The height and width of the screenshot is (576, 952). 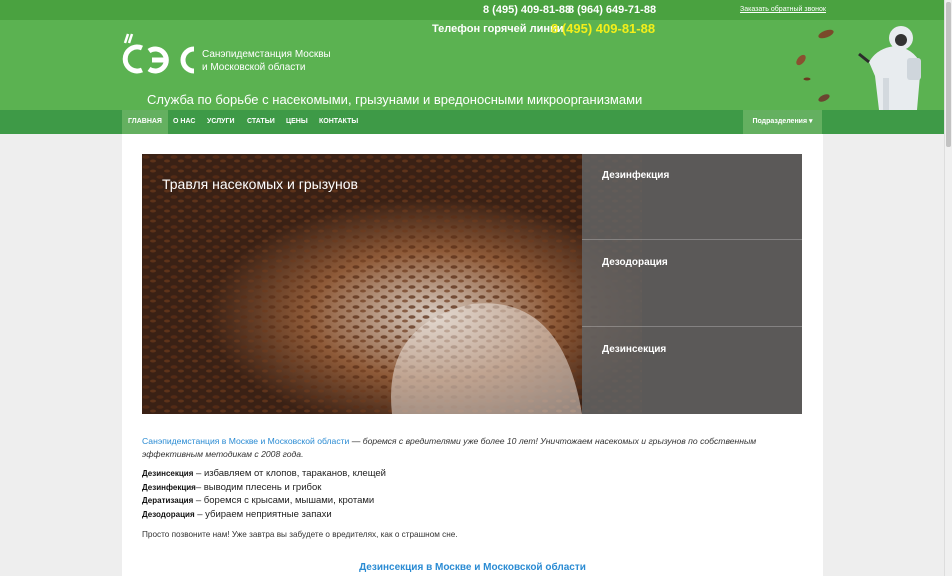 What do you see at coordinates (284, 500) in the screenshot?
I see `service-desc: – боремся с крысами, мышами, кротами` at bounding box center [284, 500].